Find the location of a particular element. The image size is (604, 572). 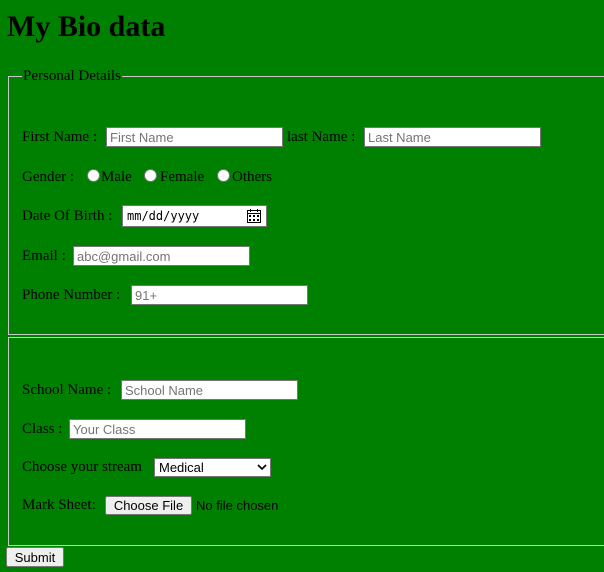

stream-selected-value: Medical is located at coordinates (181, 467).